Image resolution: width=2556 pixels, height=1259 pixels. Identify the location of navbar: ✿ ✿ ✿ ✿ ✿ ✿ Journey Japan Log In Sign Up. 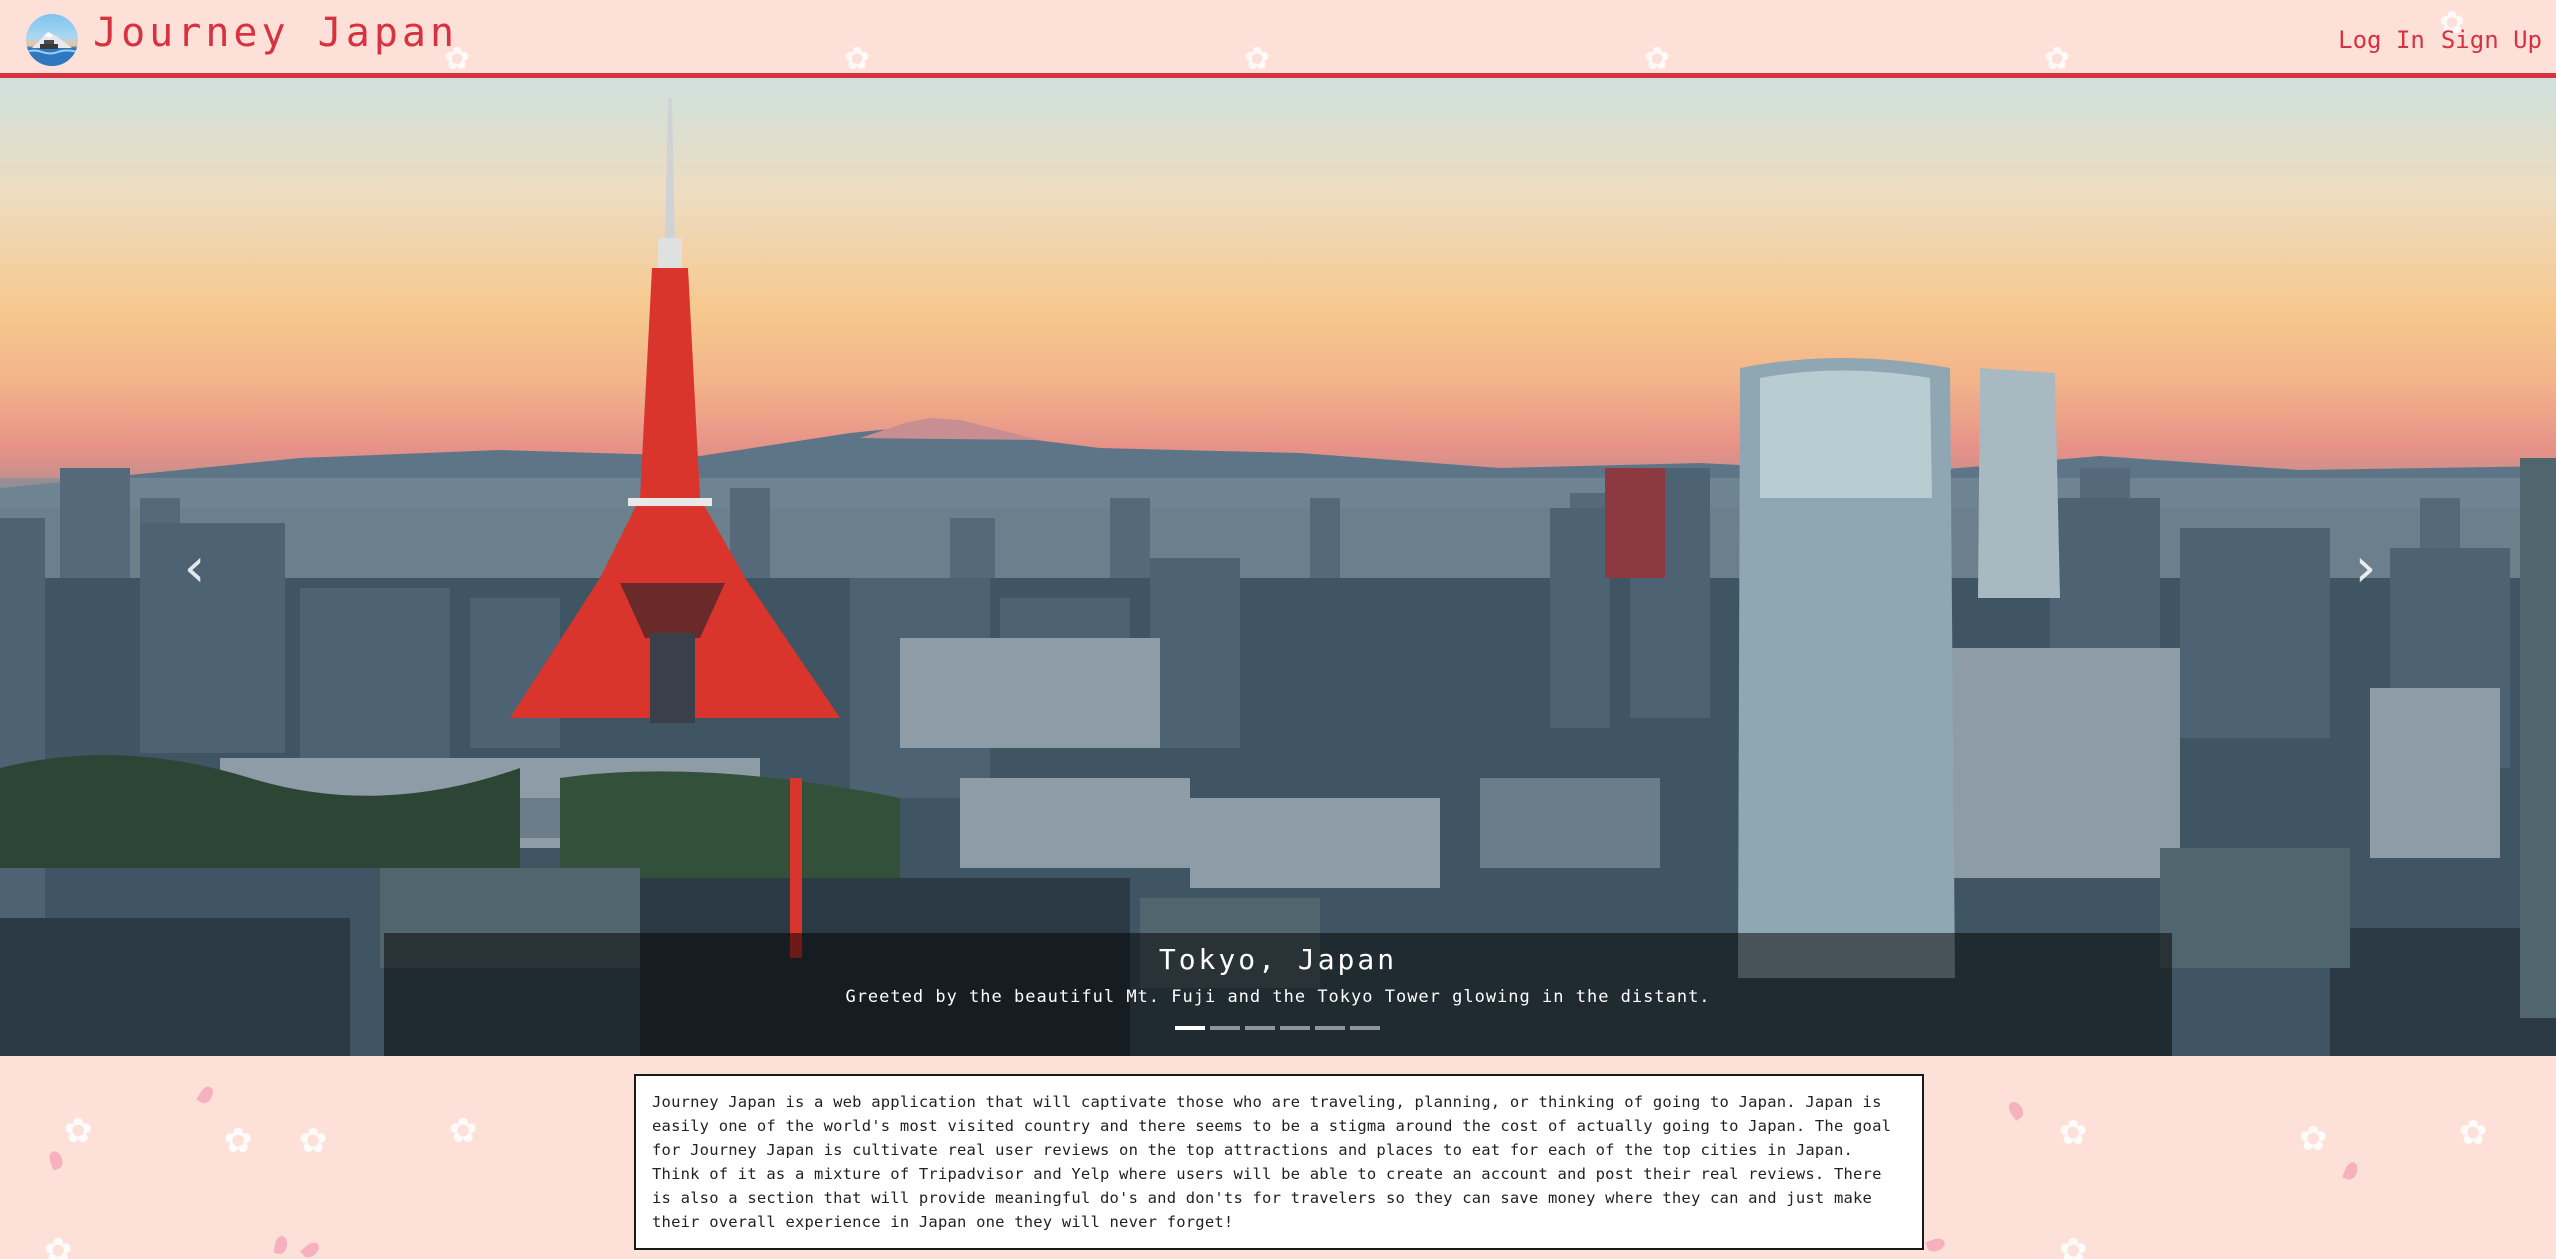
(1278, 39).